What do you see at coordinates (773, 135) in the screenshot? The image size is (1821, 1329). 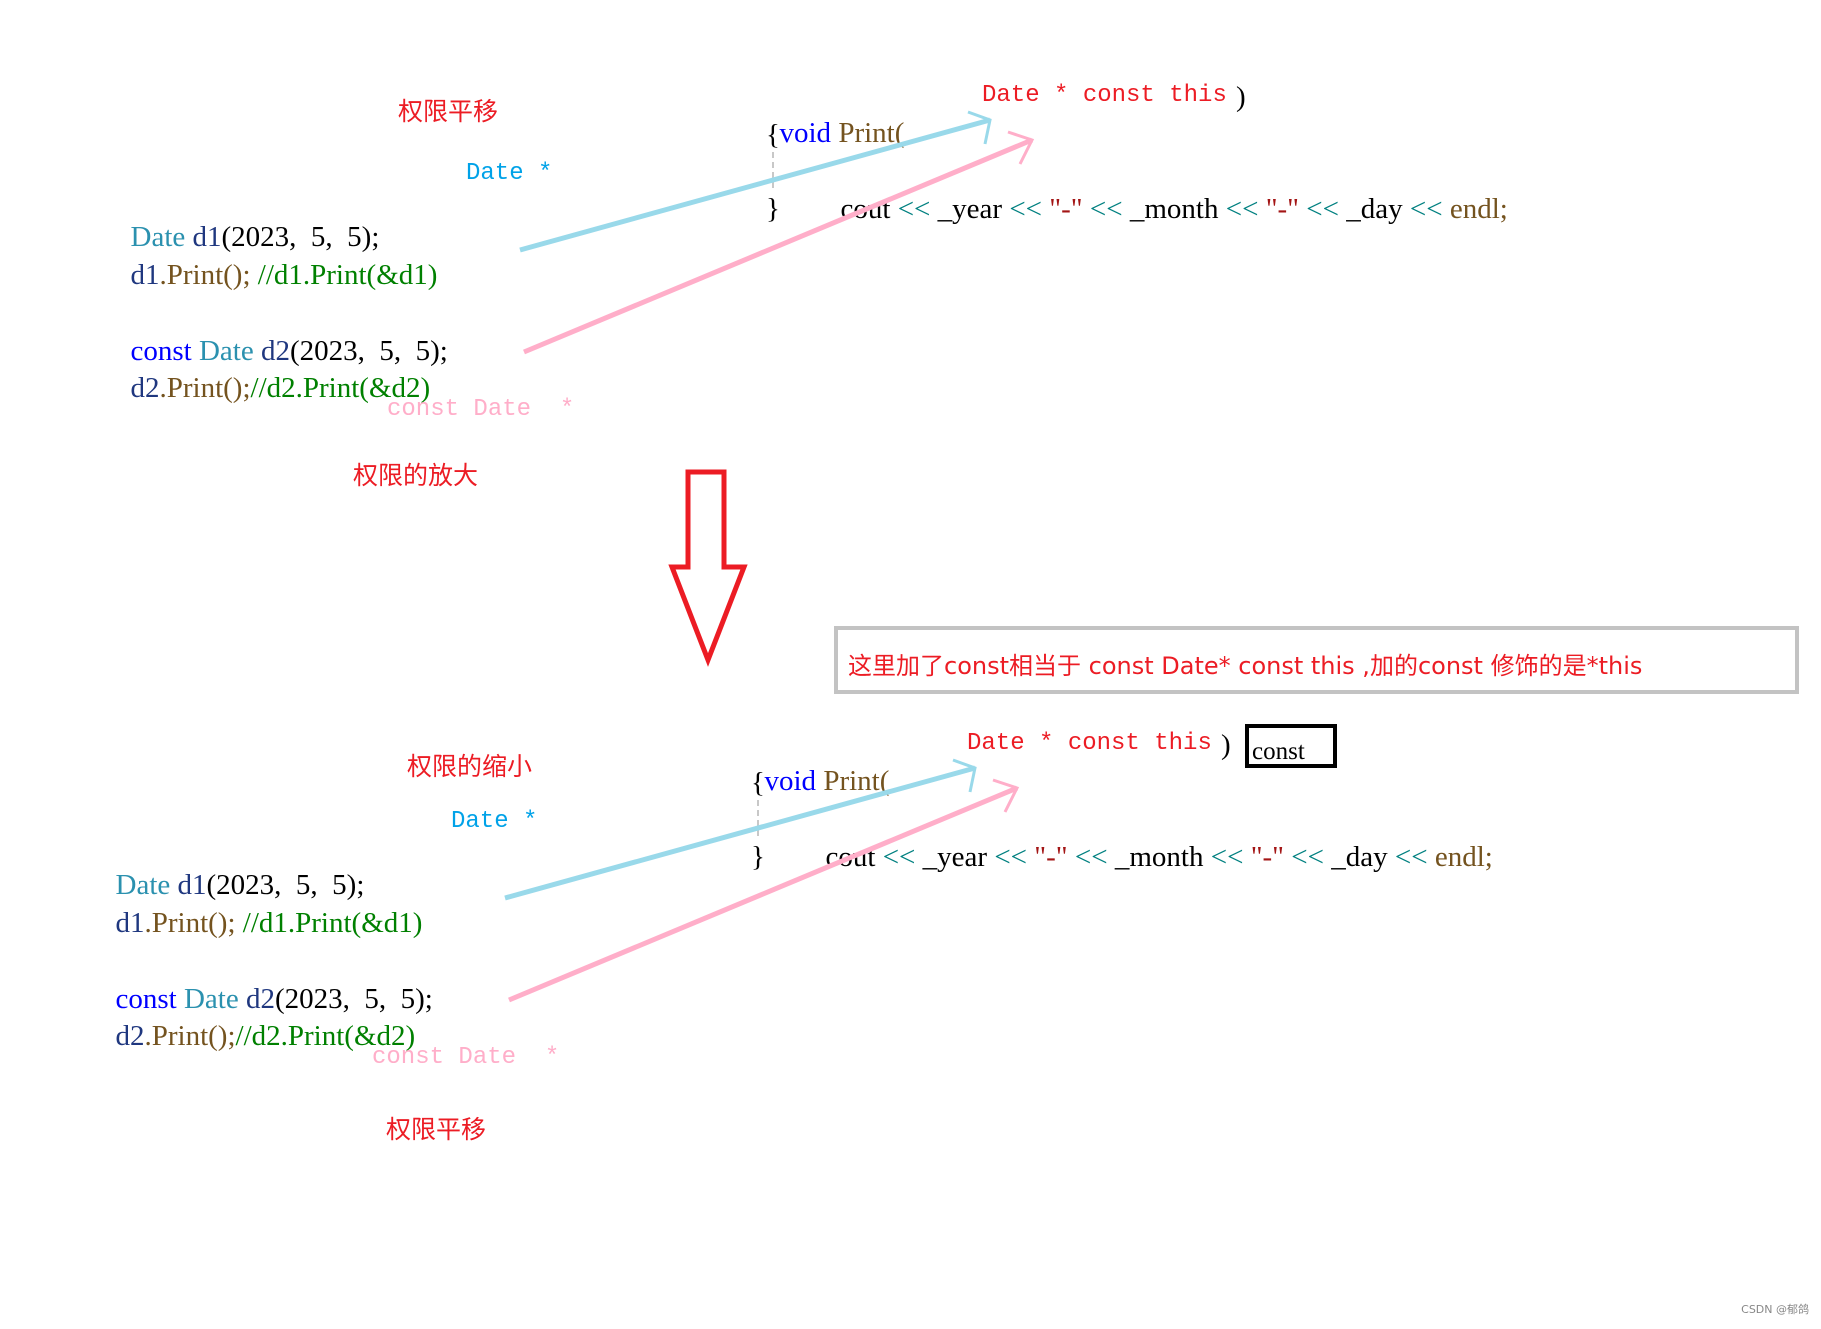 I see `open-brace-top: {` at bounding box center [773, 135].